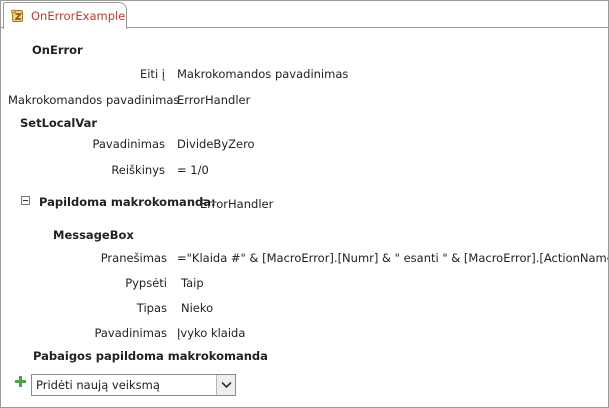 This screenshot has height=408, width=609. I want to click on onerror-macroname-value: ErrorHandler, so click(213, 100).